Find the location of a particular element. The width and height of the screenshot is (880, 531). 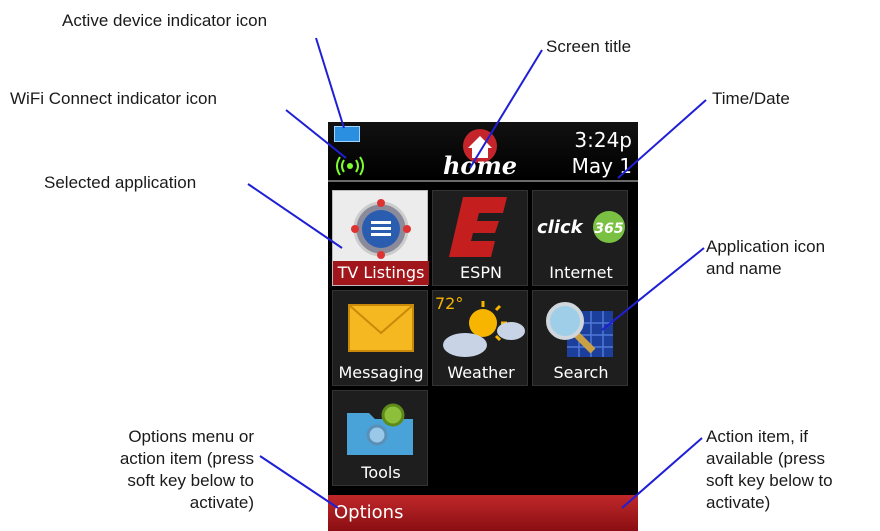

screen-title: home is located at coordinates (480, 164).